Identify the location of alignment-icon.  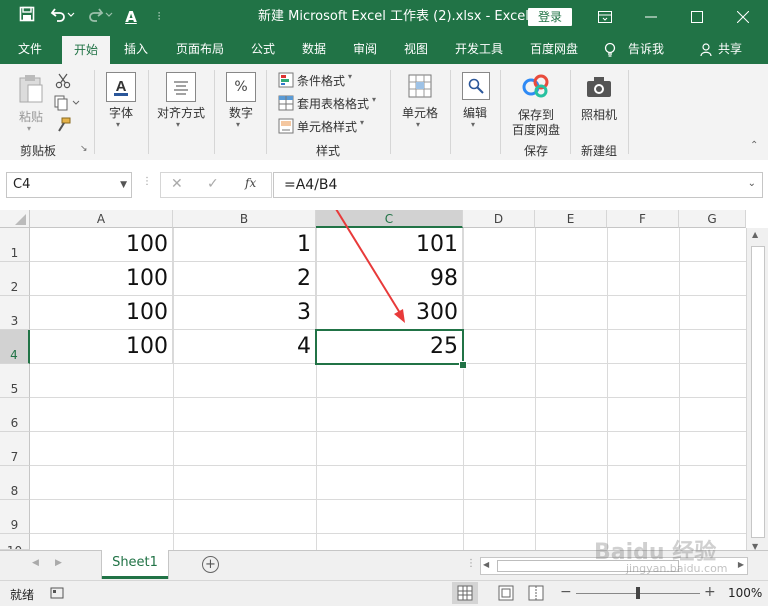
(181, 87).